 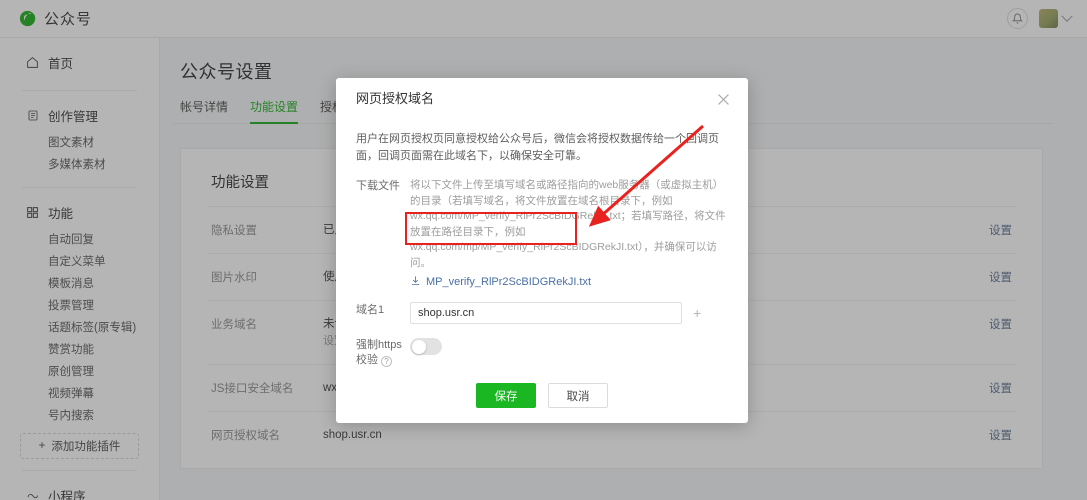 I want to click on modal-footer: 保存 取消, so click(x=542, y=395).